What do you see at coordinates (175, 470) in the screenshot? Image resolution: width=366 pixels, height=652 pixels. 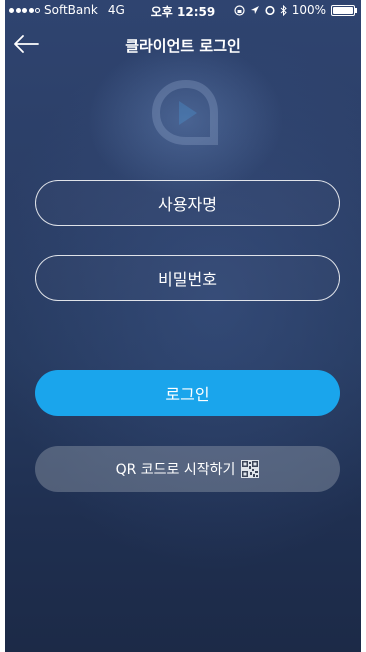 I see `qr-button-label: QR 코드로 시작하기` at bounding box center [175, 470].